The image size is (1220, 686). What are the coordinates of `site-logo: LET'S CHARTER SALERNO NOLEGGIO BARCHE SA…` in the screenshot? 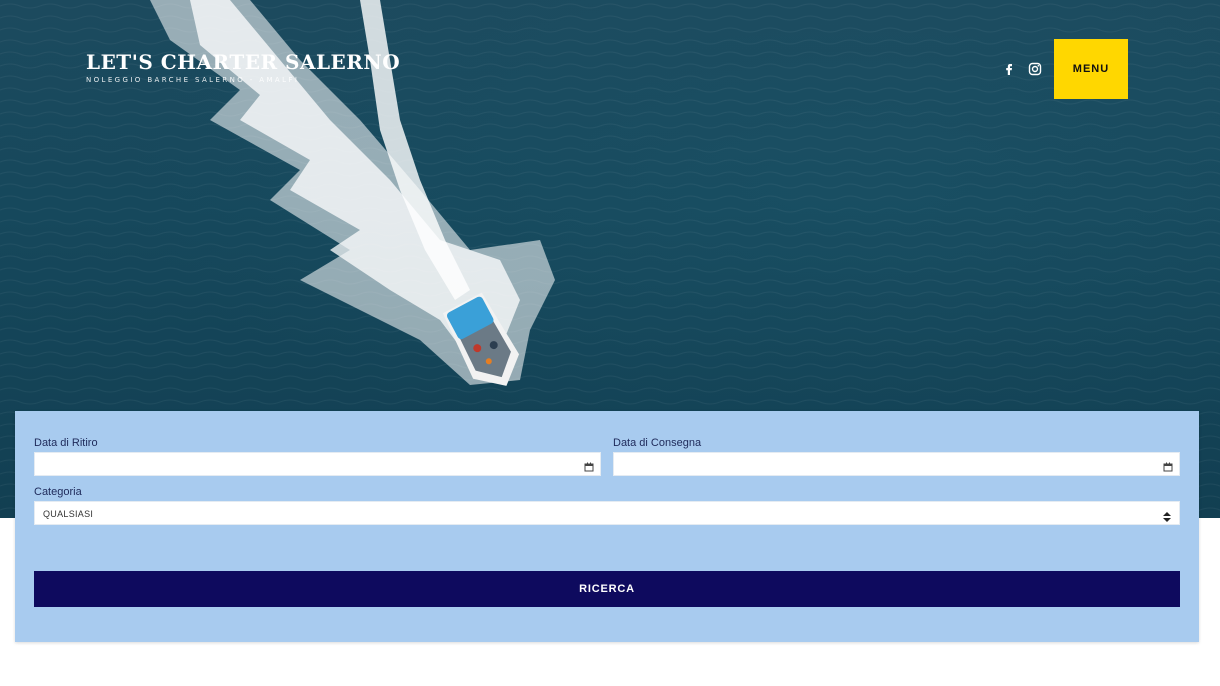 It's located at (243, 68).